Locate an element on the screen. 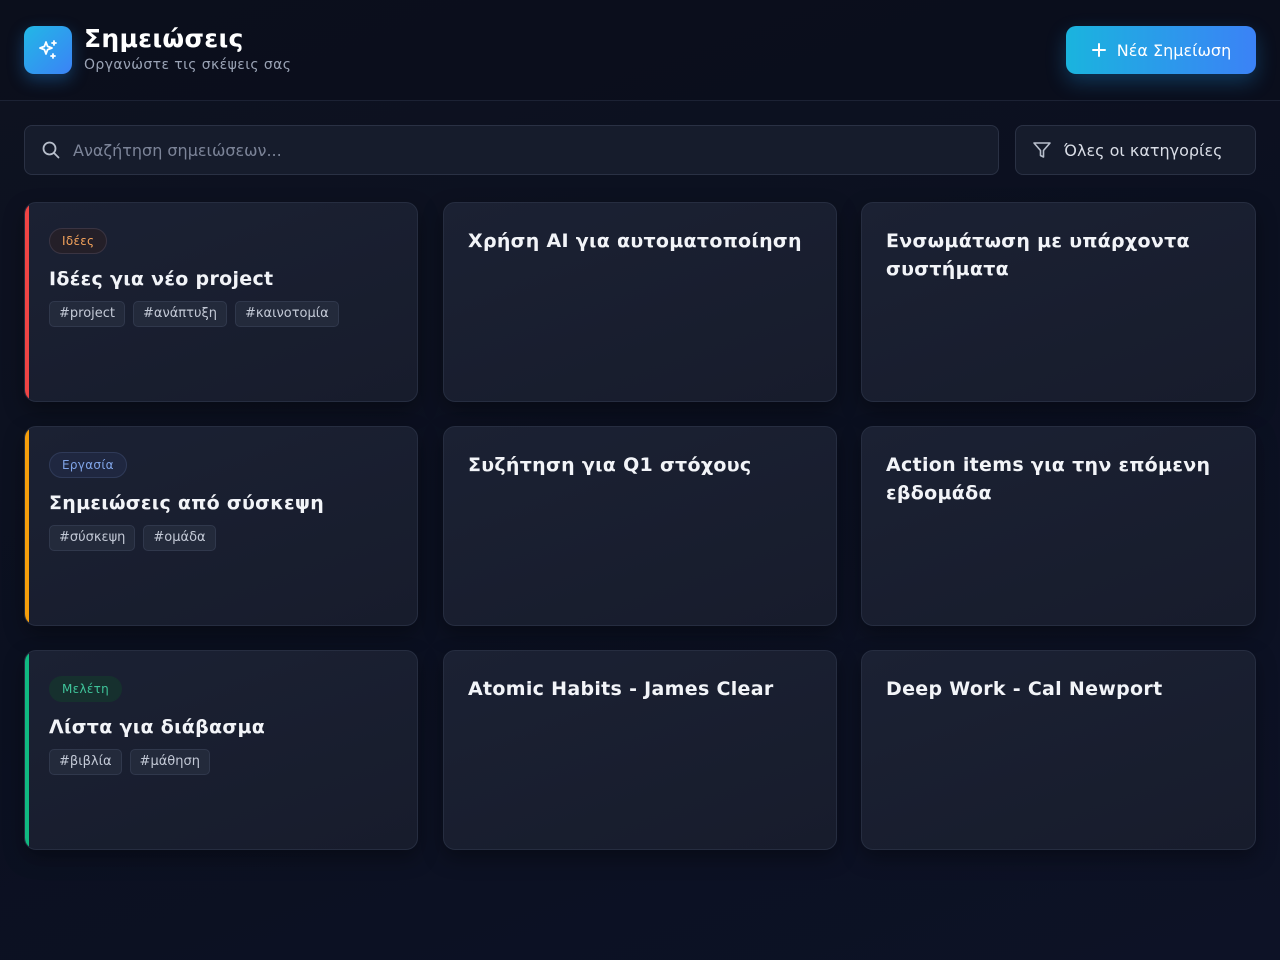 This screenshot has width=1280, height=960. tag-list: #σύσκεψη #ομάδα is located at coordinates (132, 538).